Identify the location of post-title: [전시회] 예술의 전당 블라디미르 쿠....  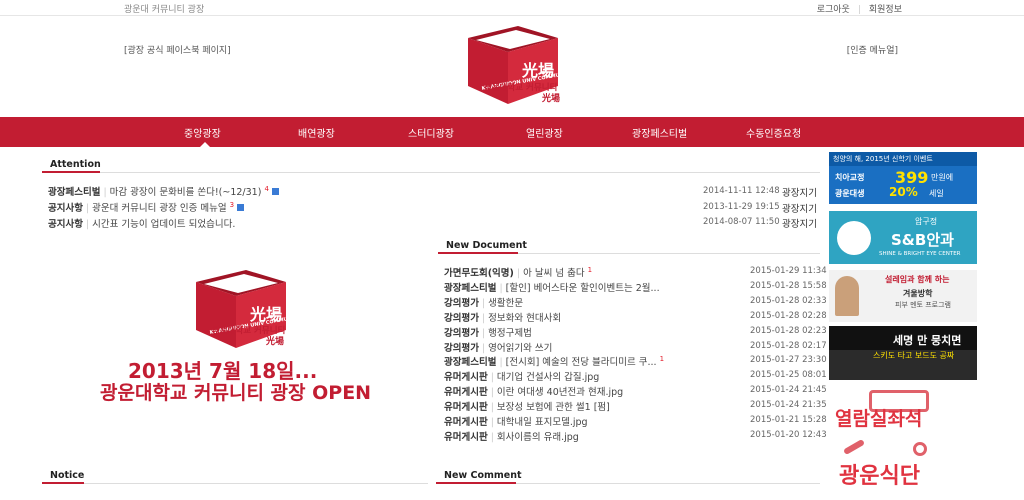
(581, 362).